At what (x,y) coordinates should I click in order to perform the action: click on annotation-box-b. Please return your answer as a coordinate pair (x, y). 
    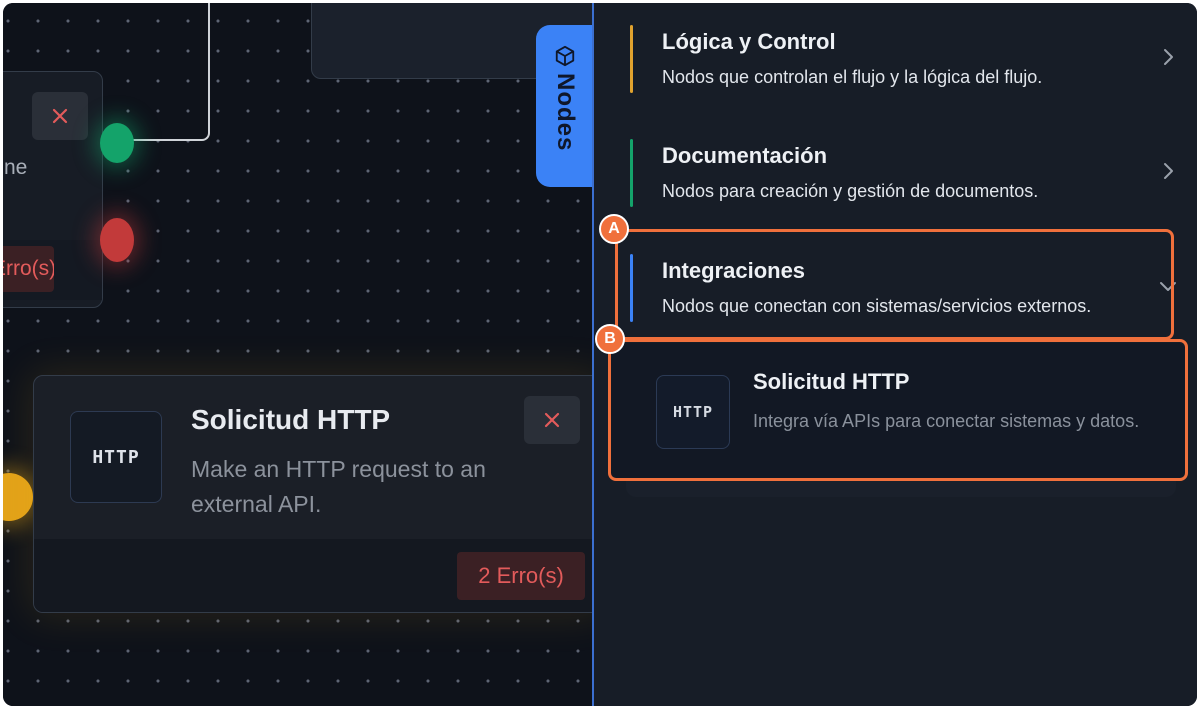
    Looking at the image, I should click on (898, 410).